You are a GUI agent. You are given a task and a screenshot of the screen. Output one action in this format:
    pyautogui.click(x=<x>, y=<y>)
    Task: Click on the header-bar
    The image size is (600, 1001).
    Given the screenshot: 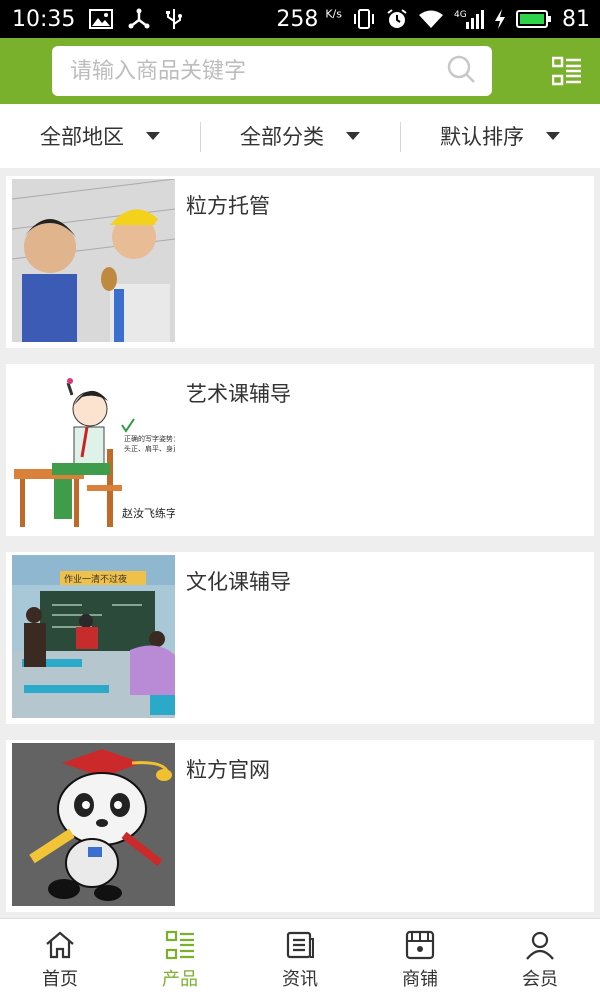 What is the action you would take?
    pyautogui.click(x=300, y=71)
    